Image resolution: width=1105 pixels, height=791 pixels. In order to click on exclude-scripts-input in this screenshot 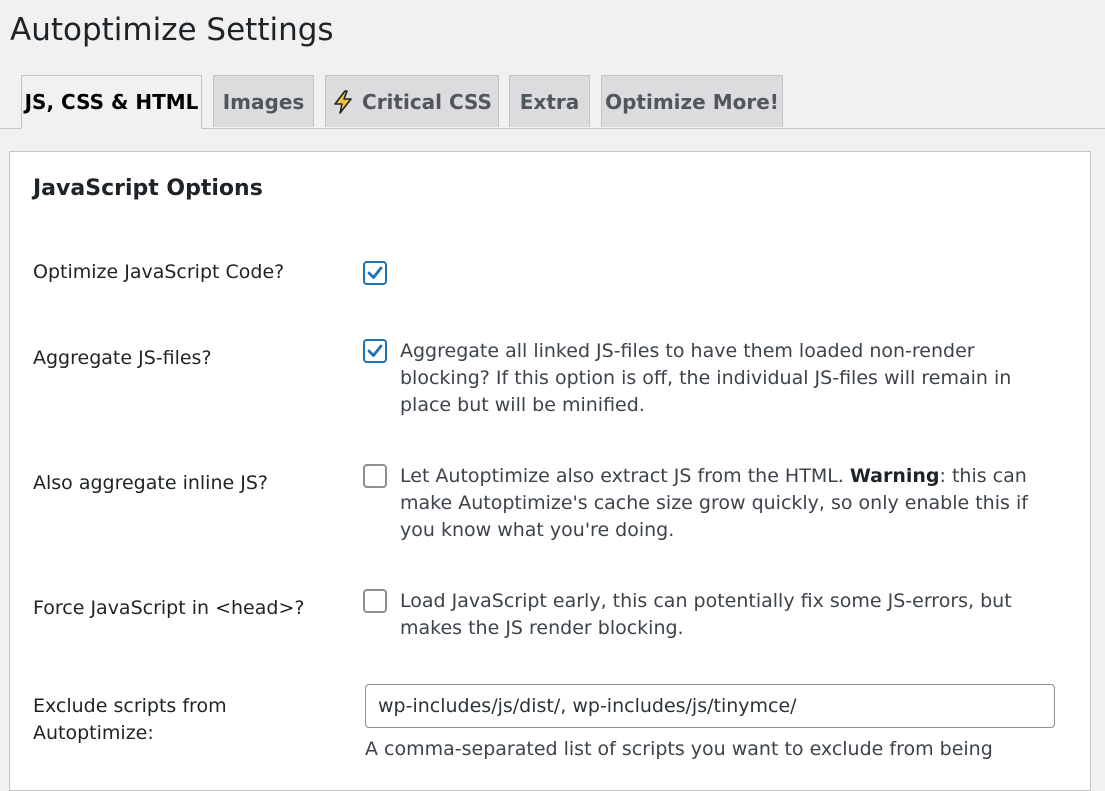, I will do `click(710, 706)`.